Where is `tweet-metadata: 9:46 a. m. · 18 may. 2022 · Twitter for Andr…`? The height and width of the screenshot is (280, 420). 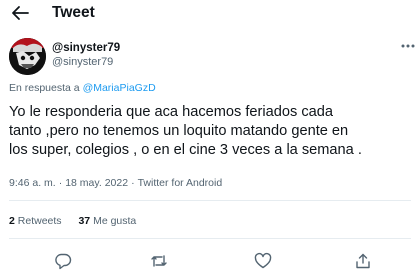
tweet-metadata: 9:46 a. m. · 18 may. 2022 · Twitter for Andr… is located at coordinates (116, 183).